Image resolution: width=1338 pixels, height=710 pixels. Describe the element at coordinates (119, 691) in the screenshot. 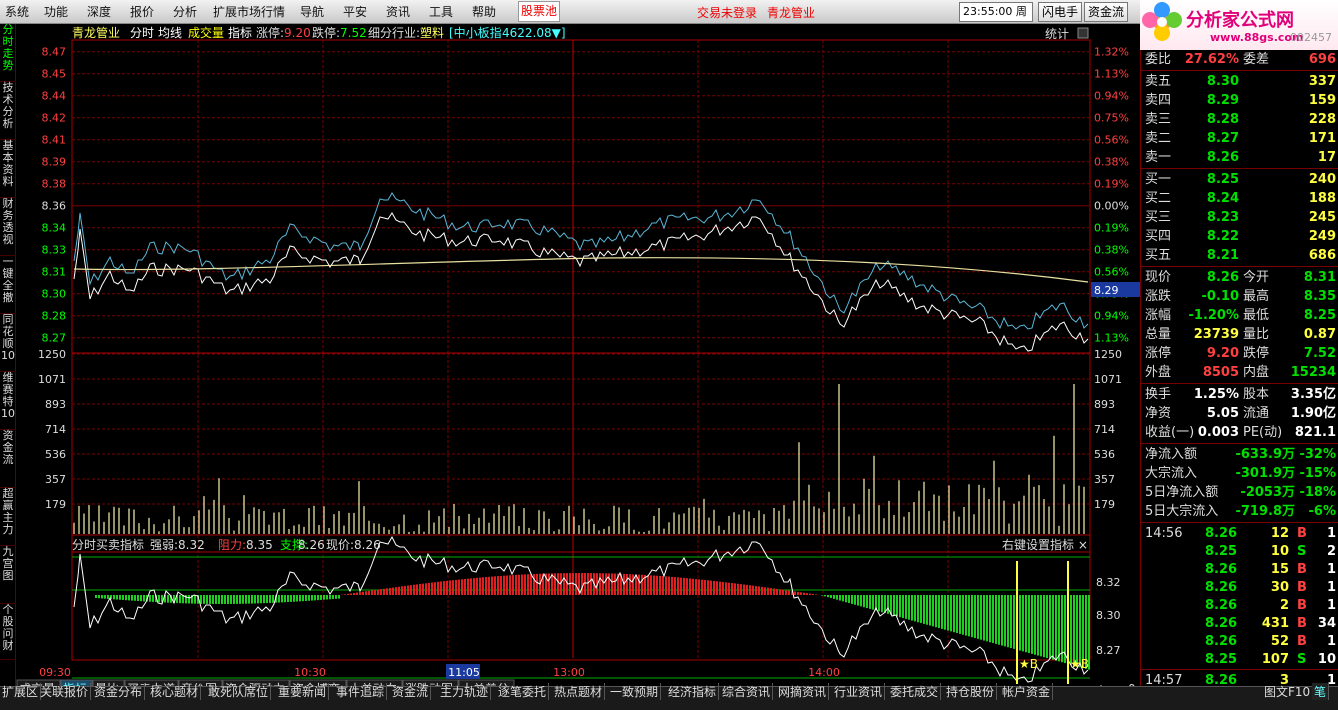

I see `bottom-tab-2: 资金分布` at that location.